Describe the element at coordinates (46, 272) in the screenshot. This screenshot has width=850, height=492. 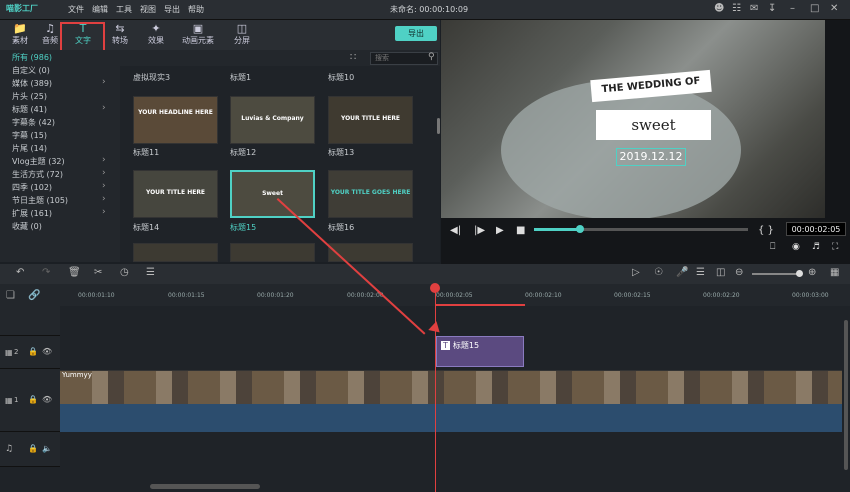
I see `redo-icon: ↷` at that location.